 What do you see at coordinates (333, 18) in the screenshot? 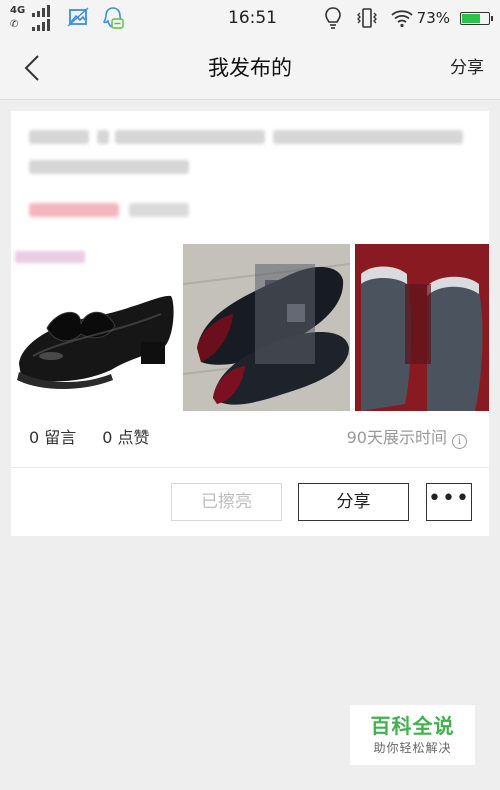
I see `lightbulb-icon` at bounding box center [333, 18].